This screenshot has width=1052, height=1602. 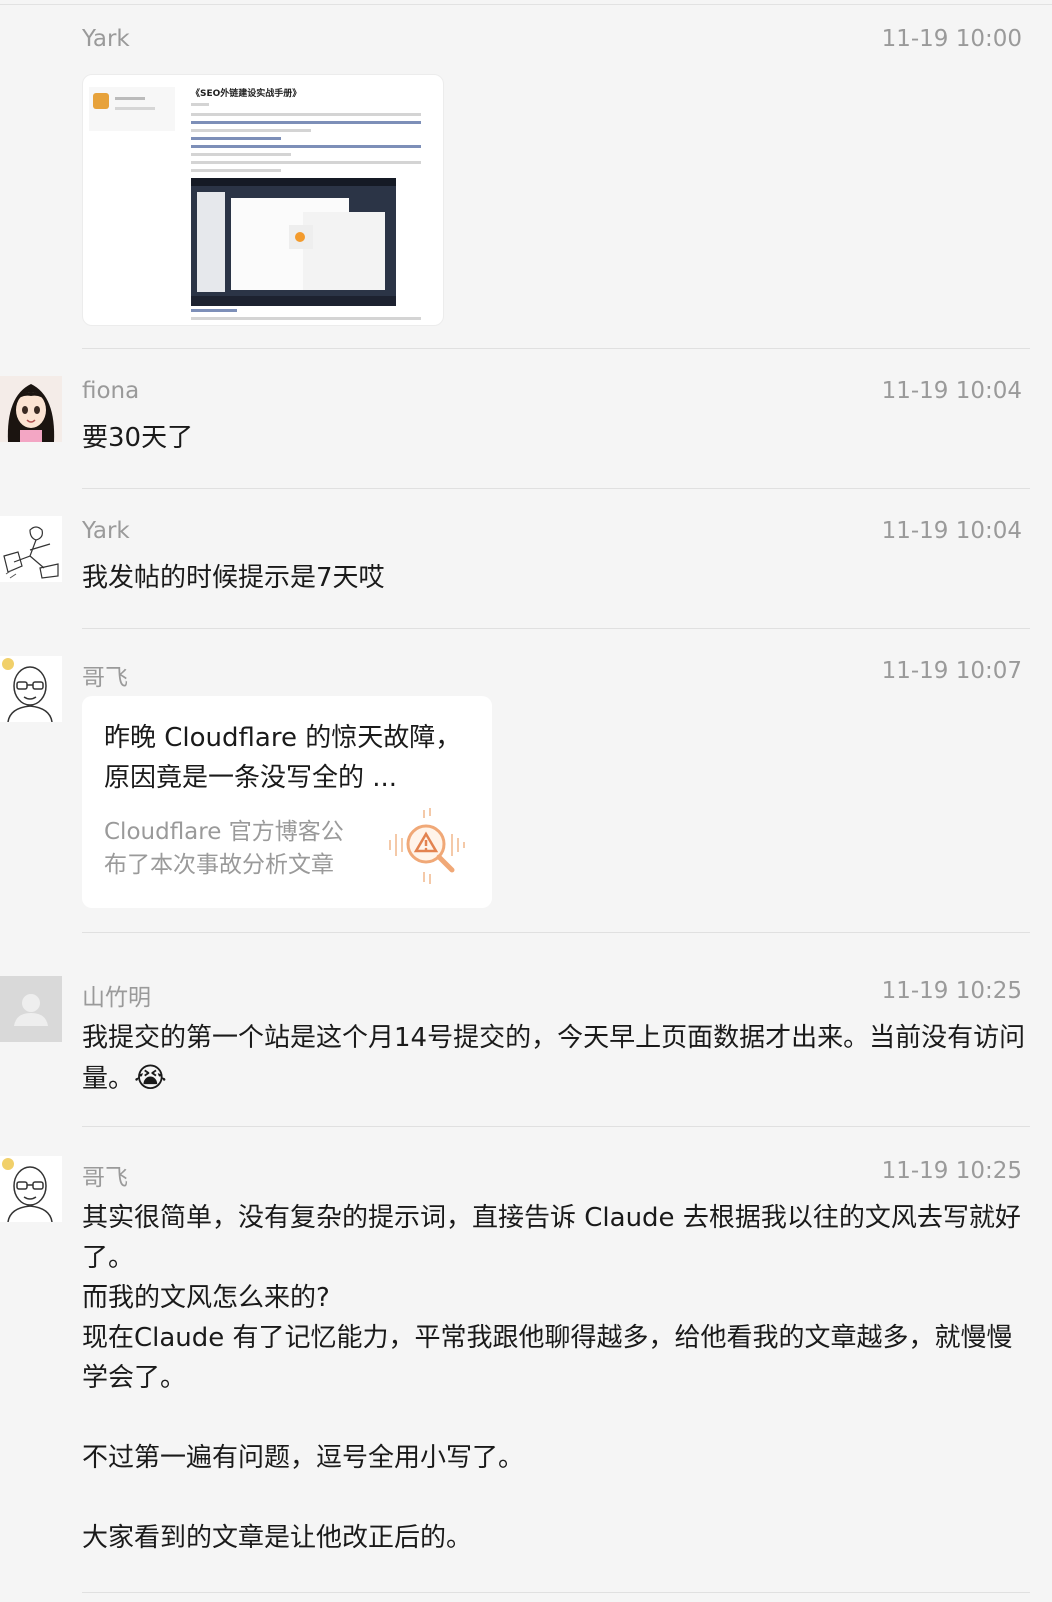 I want to click on sketch-drawing-avatar-icon, so click(x=31, y=549).